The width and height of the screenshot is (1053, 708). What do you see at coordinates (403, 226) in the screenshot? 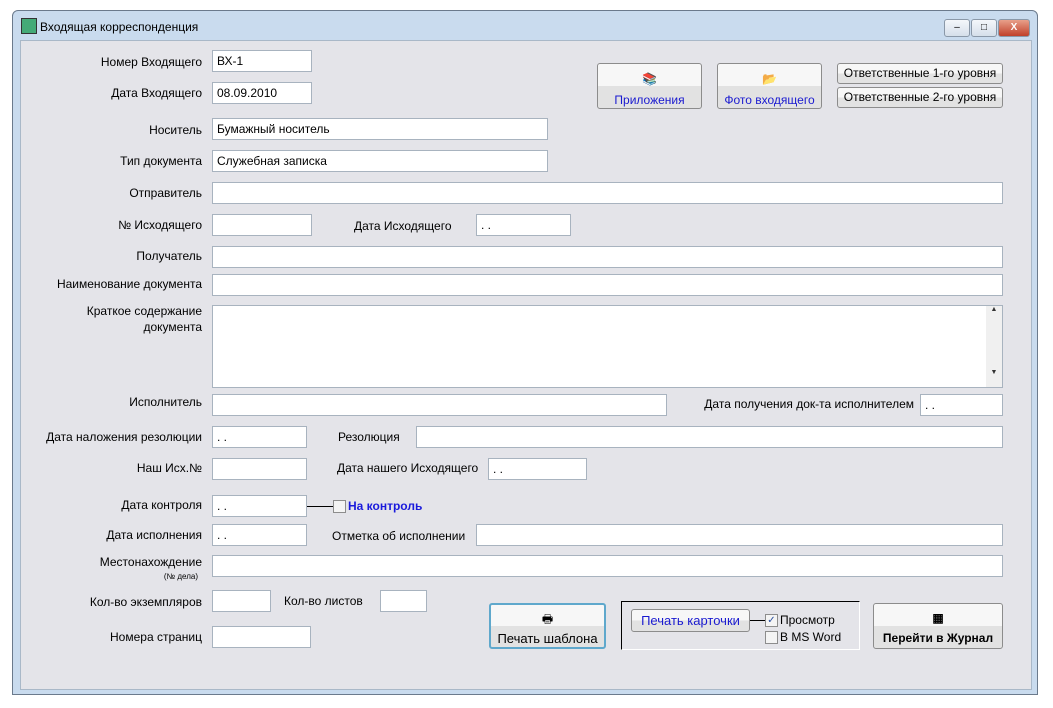
I see `label: Дата Исходящего` at bounding box center [403, 226].